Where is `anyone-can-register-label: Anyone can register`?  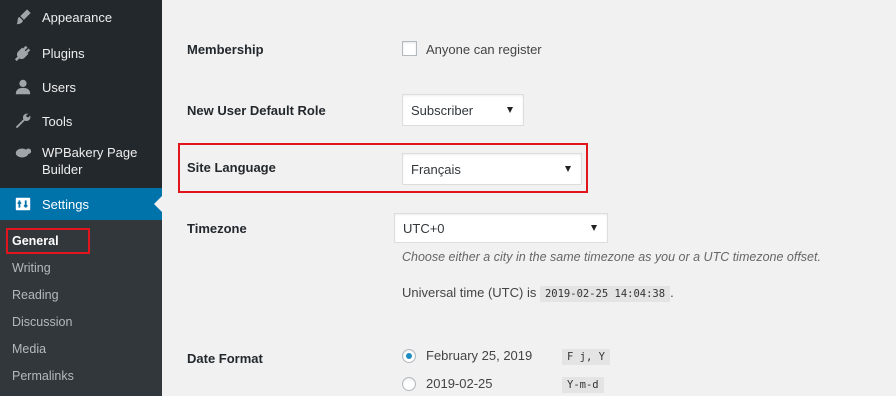
anyone-can-register-label: Anyone can register is located at coordinates (484, 49).